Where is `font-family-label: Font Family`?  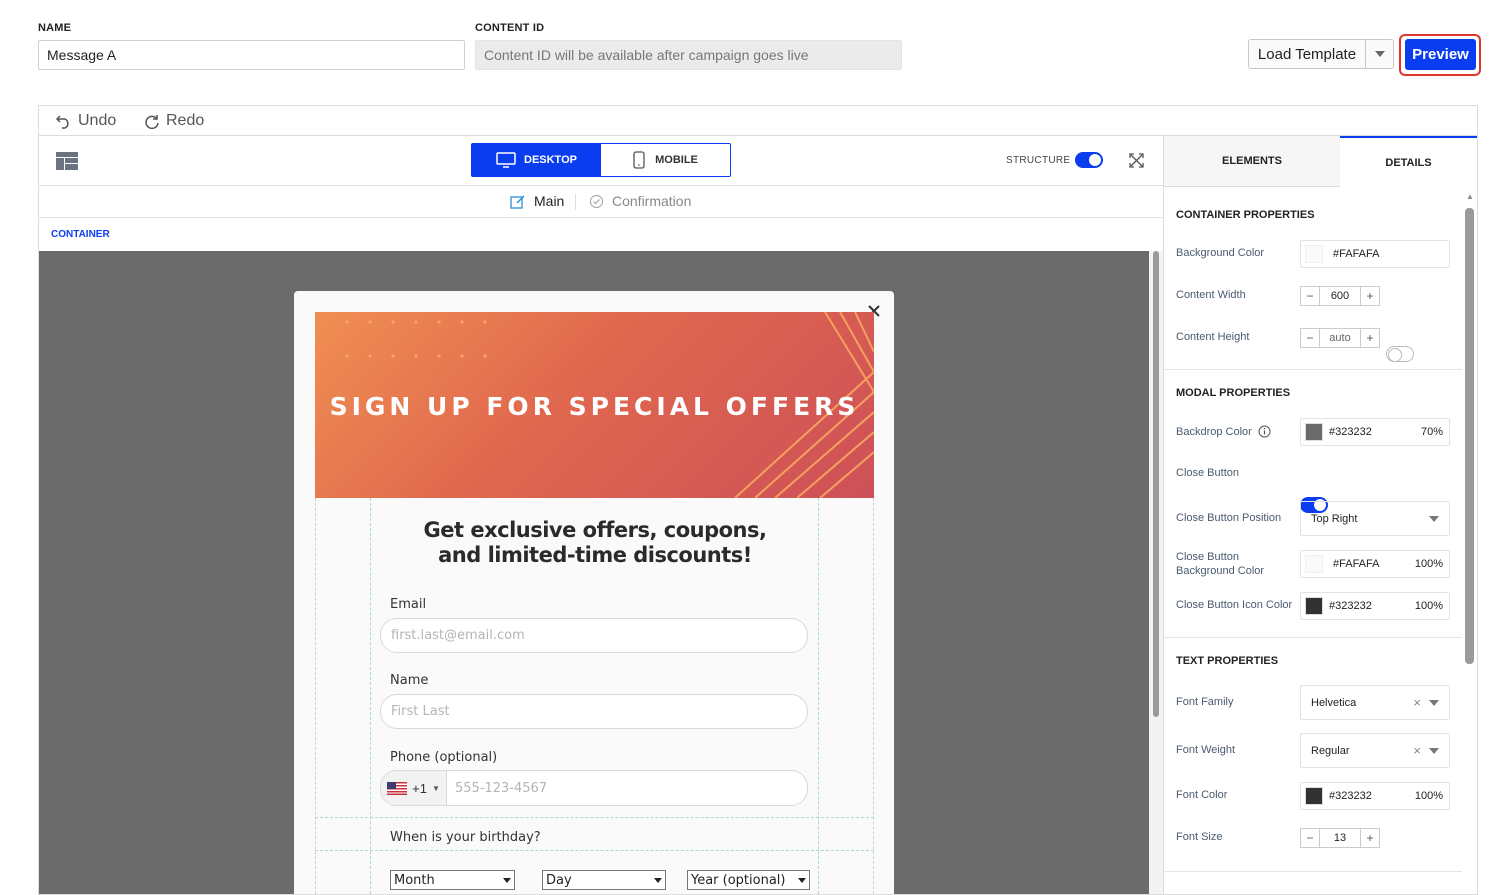 font-family-label: Font Family is located at coordinates (1205, 702).